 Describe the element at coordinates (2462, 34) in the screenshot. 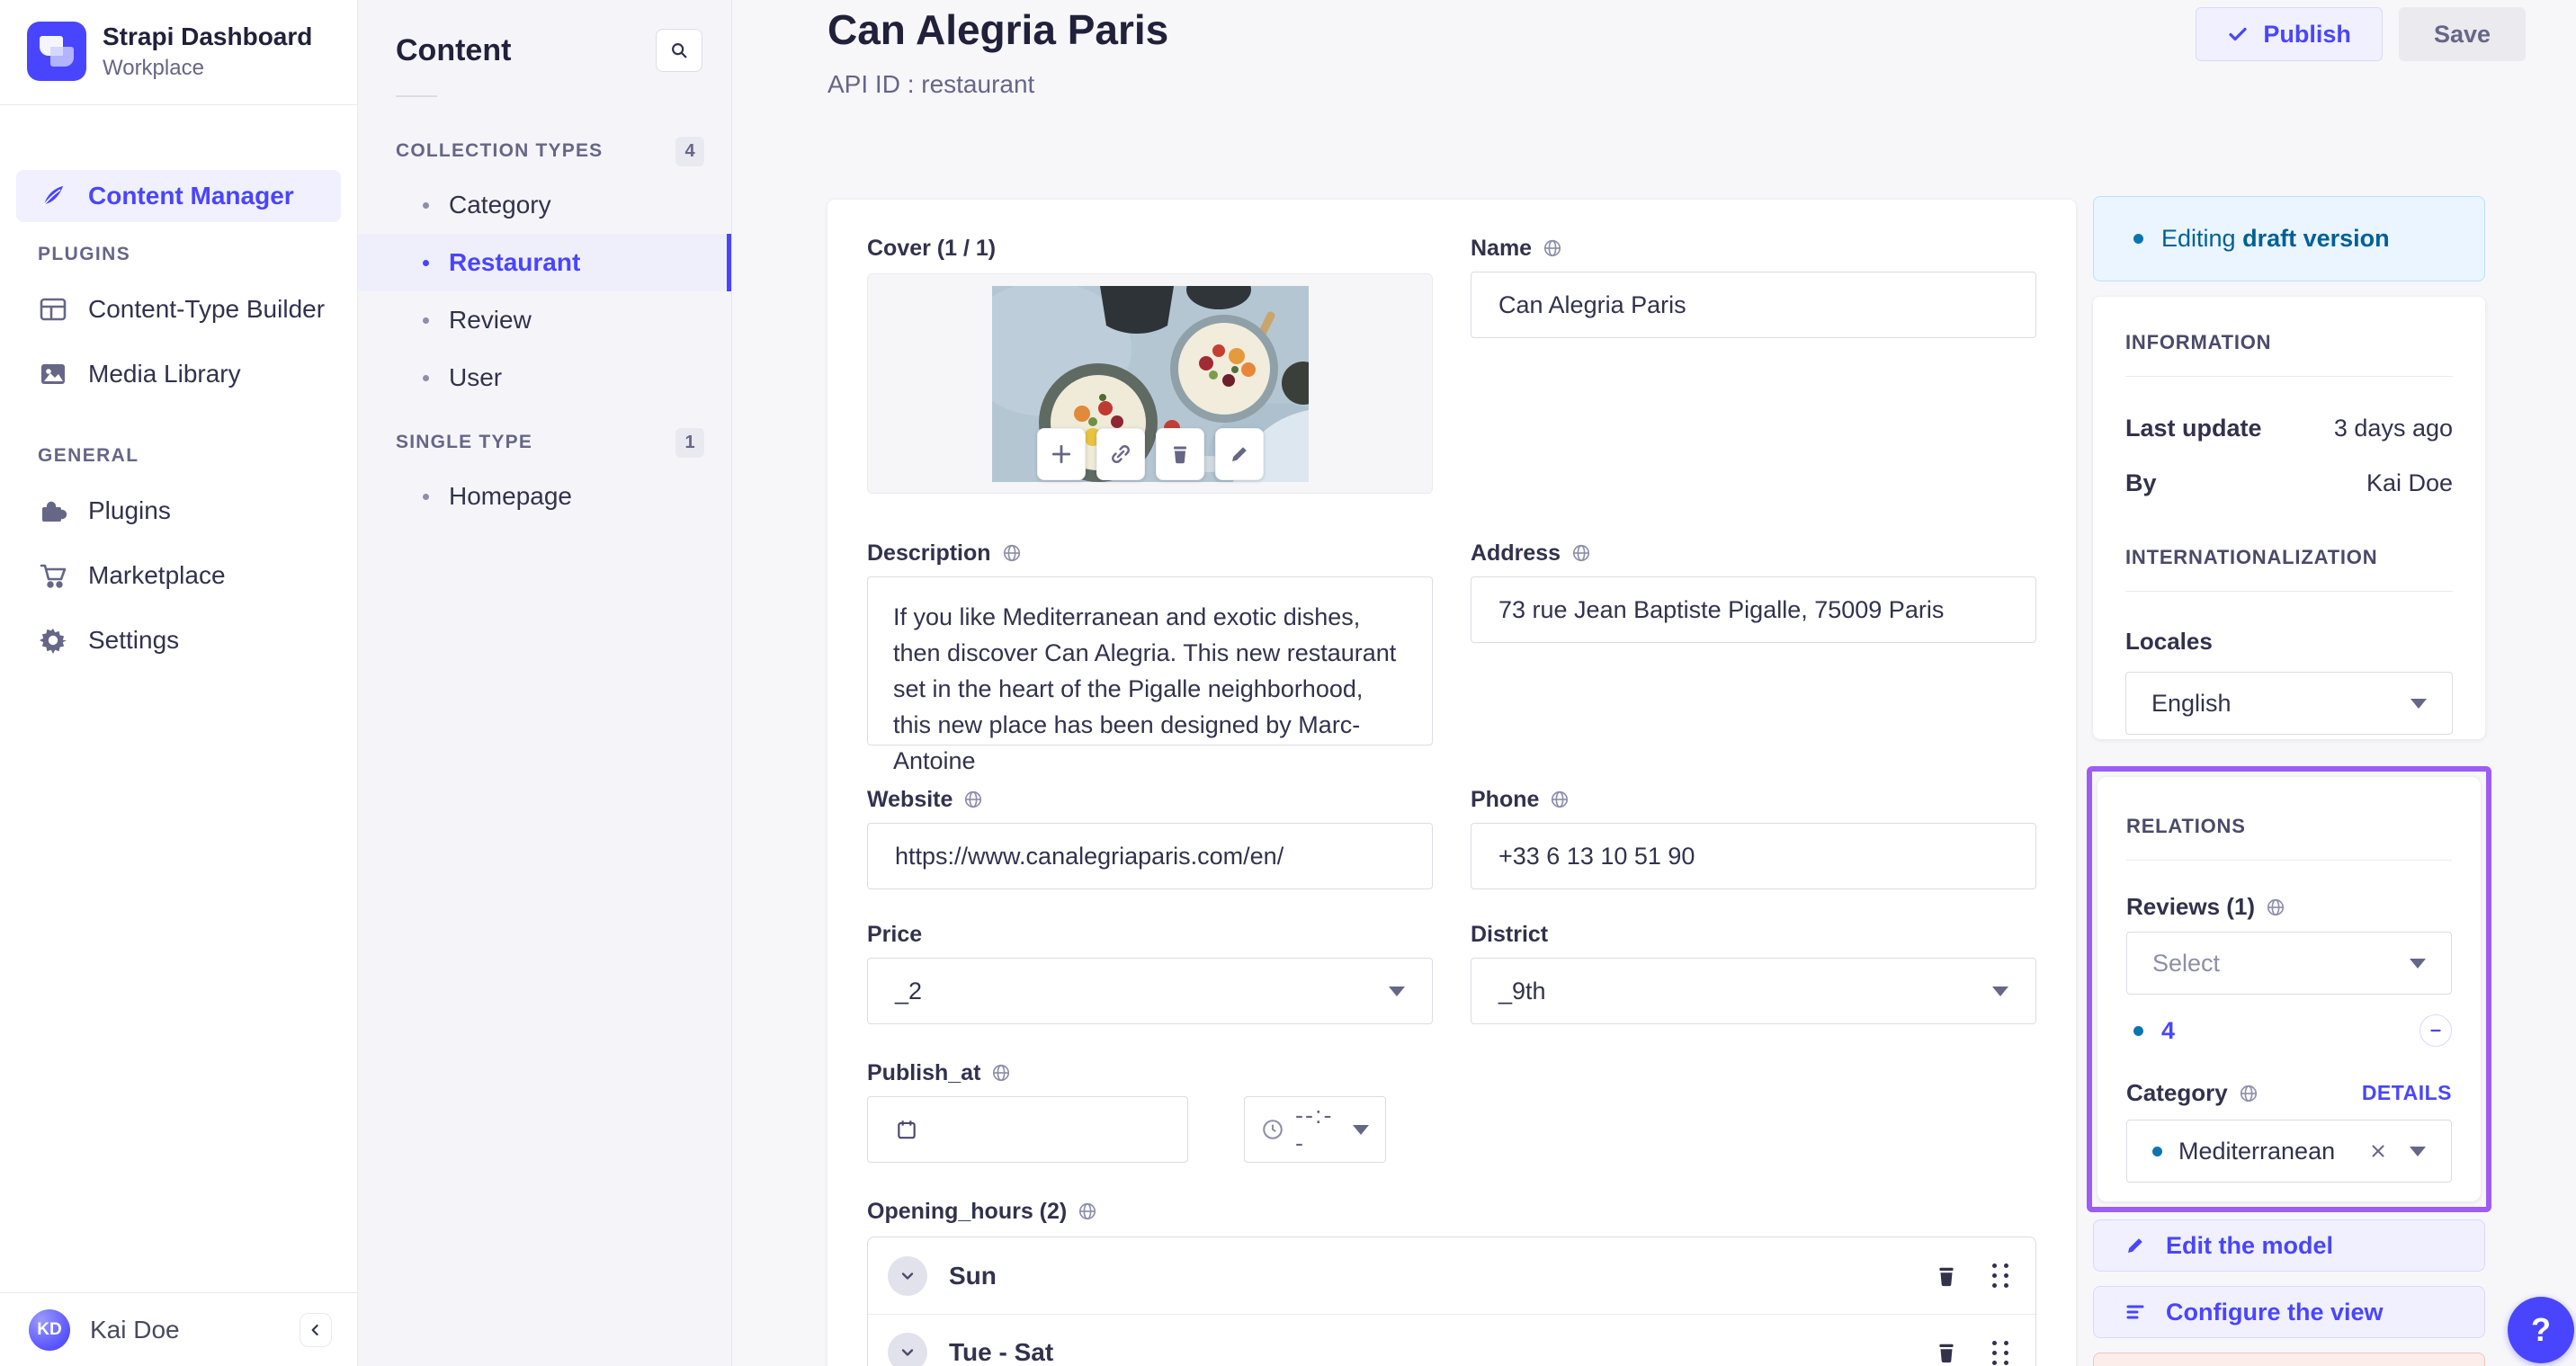

I see `save-button: Save` at that location.